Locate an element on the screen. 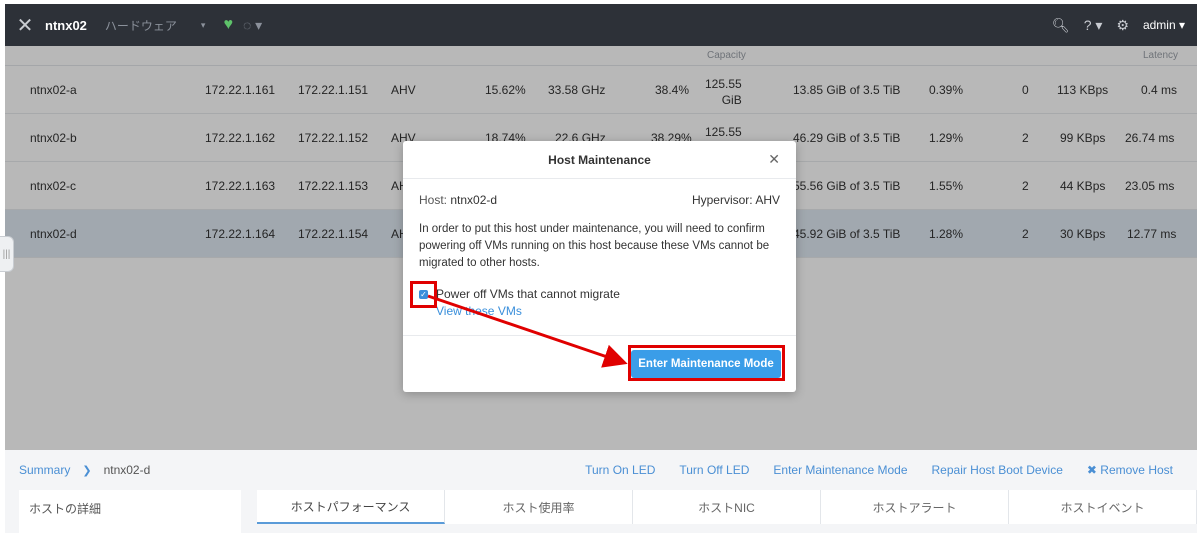 Image resolution: width=1200 pixels, height=533 pixels. annotation-arrow is located at coordinates (527, 331).